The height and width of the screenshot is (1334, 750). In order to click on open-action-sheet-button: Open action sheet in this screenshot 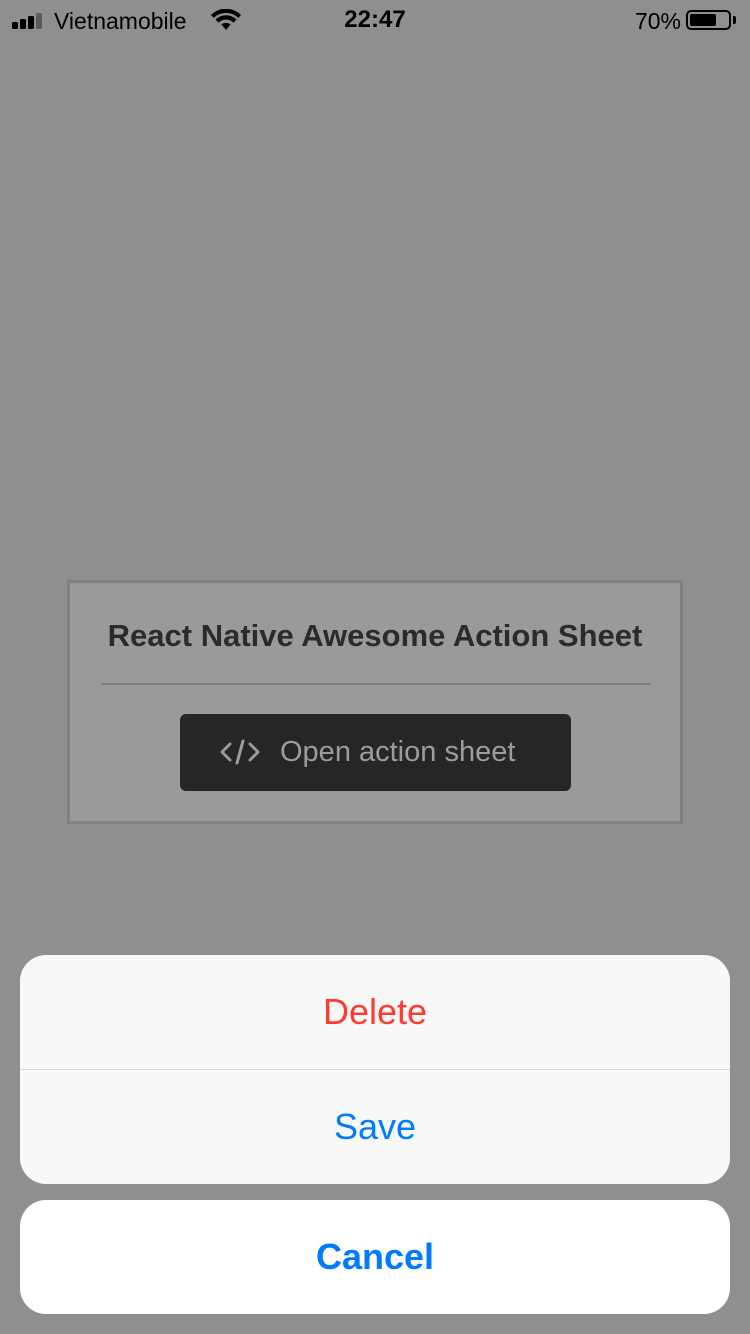, I will do `click(375, 752)`.